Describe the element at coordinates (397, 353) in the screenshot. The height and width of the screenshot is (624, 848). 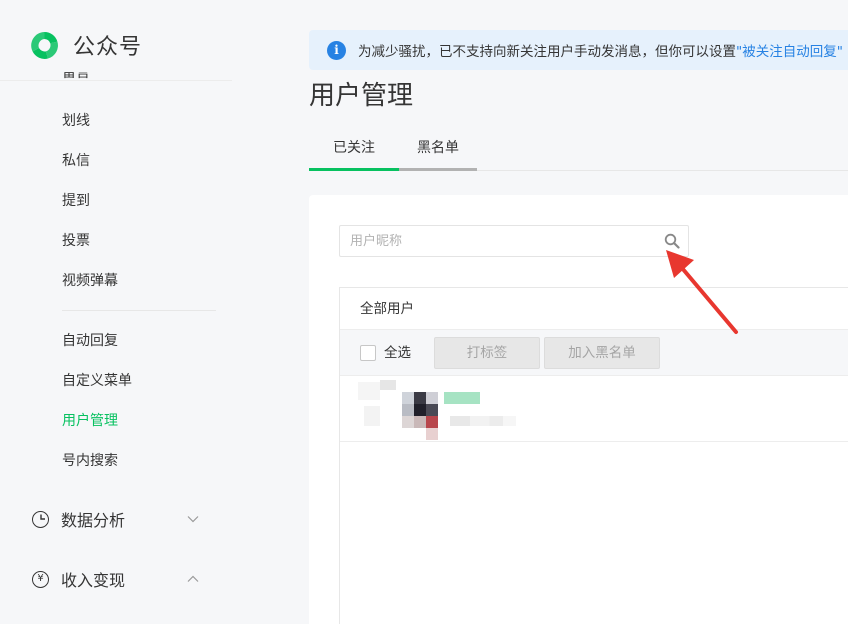
I see `select-all-label: 全选` at that location.